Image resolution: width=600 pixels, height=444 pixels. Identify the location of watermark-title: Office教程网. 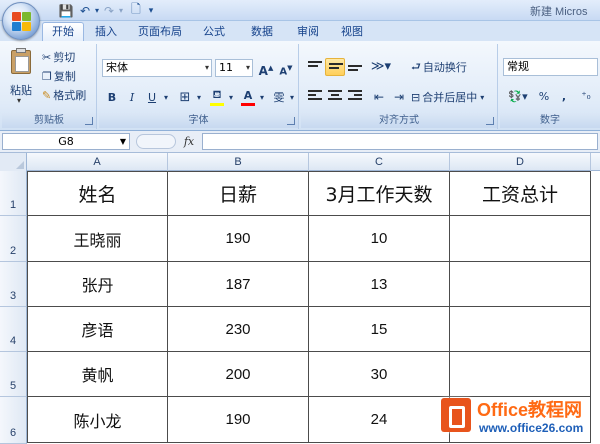
(530, 410).